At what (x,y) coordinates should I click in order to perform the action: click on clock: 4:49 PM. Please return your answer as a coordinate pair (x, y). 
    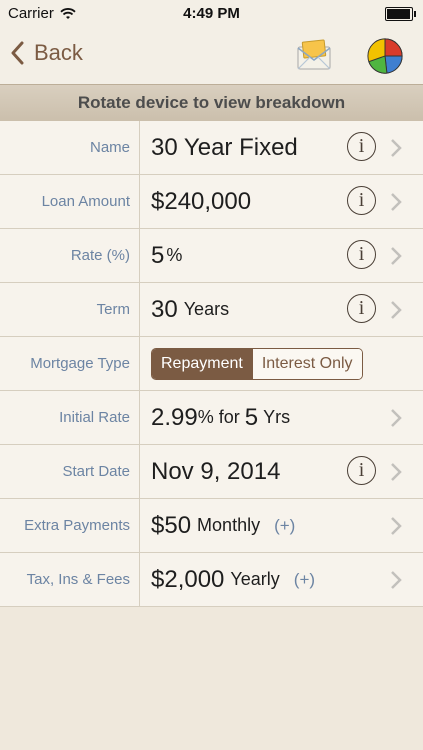
    Looking at the image, I should click on (211, 13).